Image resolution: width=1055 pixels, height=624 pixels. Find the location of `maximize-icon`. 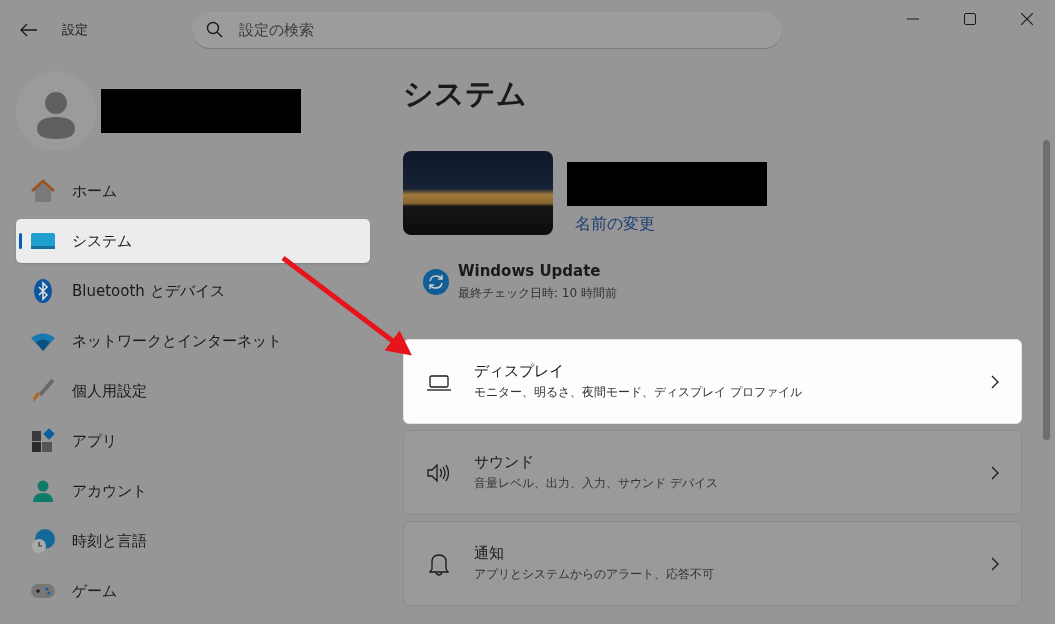

maximize-icon is located at coordinates (969, 19).